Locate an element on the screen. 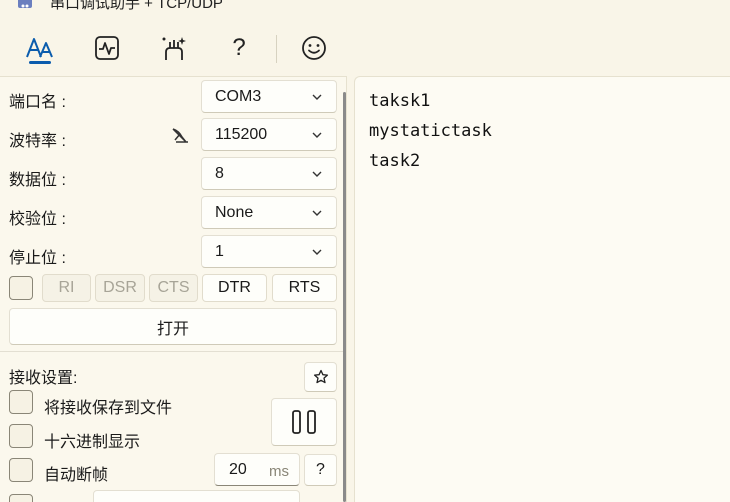 The image size is (730, 502). open-port-button: 打开 is located at coordinates (173, 326).